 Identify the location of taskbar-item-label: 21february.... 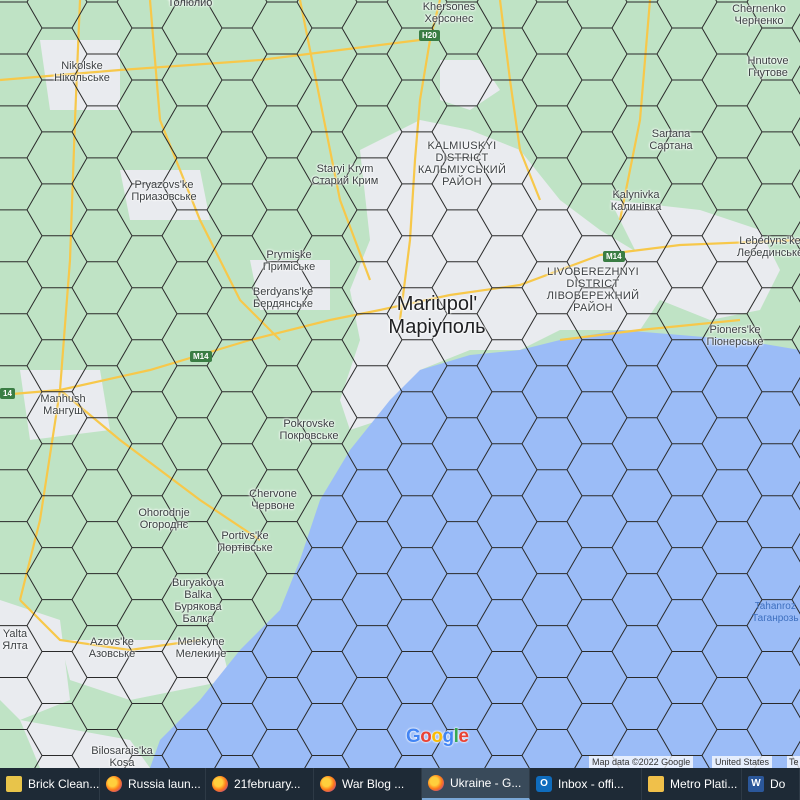
(267, 784).